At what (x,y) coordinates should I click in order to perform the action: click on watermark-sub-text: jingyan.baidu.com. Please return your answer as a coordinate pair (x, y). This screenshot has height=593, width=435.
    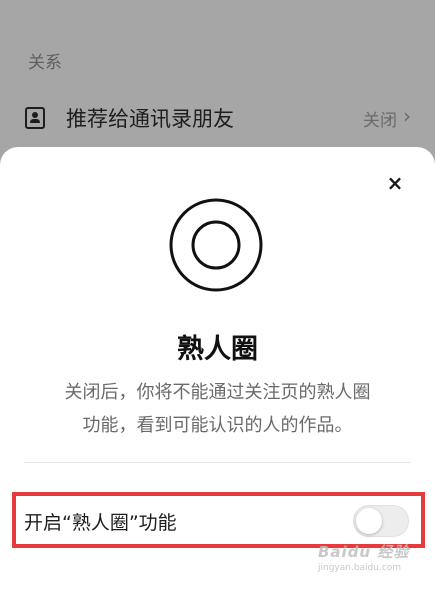
    Looking at the image, I should click on (360, 568).